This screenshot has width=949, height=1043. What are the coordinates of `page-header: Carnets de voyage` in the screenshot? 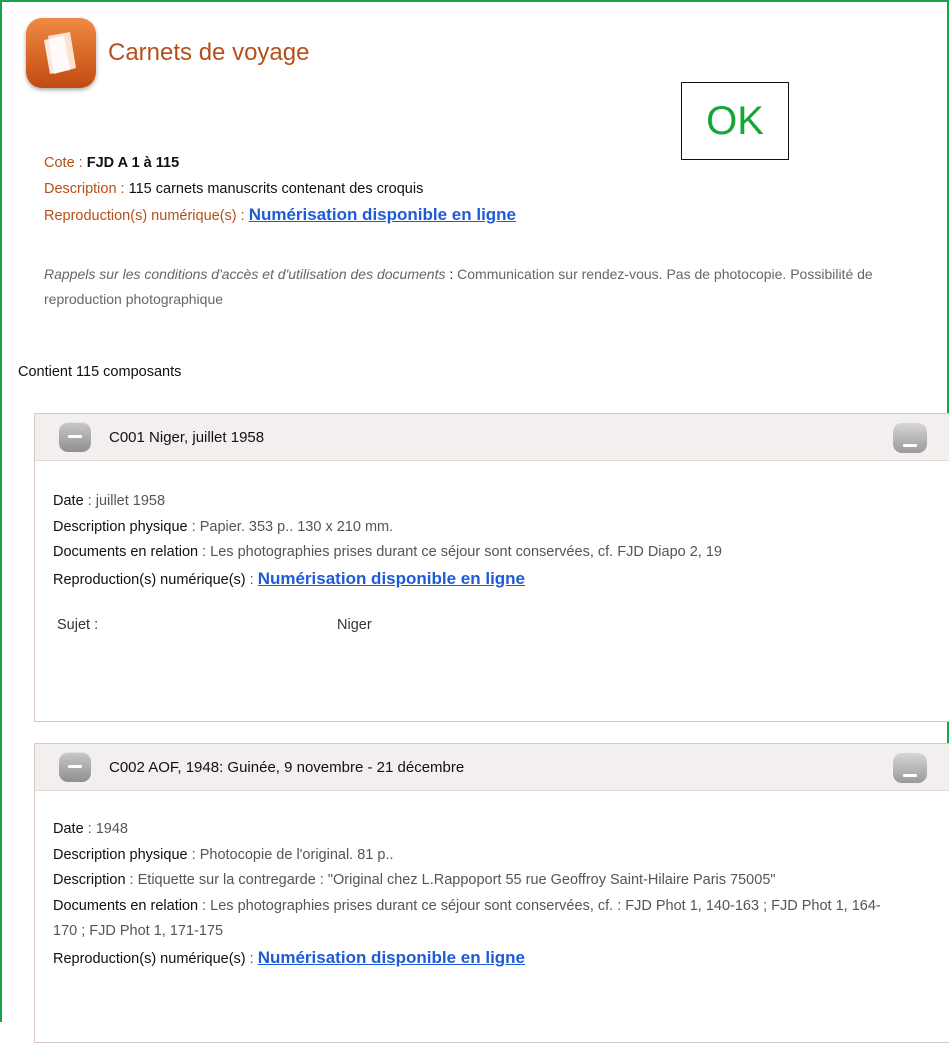 It's located at (167, 53).